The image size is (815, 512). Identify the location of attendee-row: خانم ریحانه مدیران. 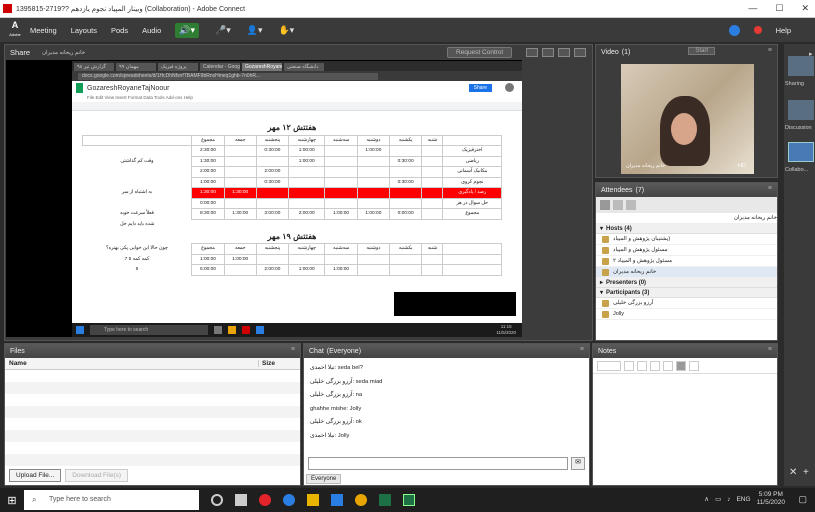
(686, 272).